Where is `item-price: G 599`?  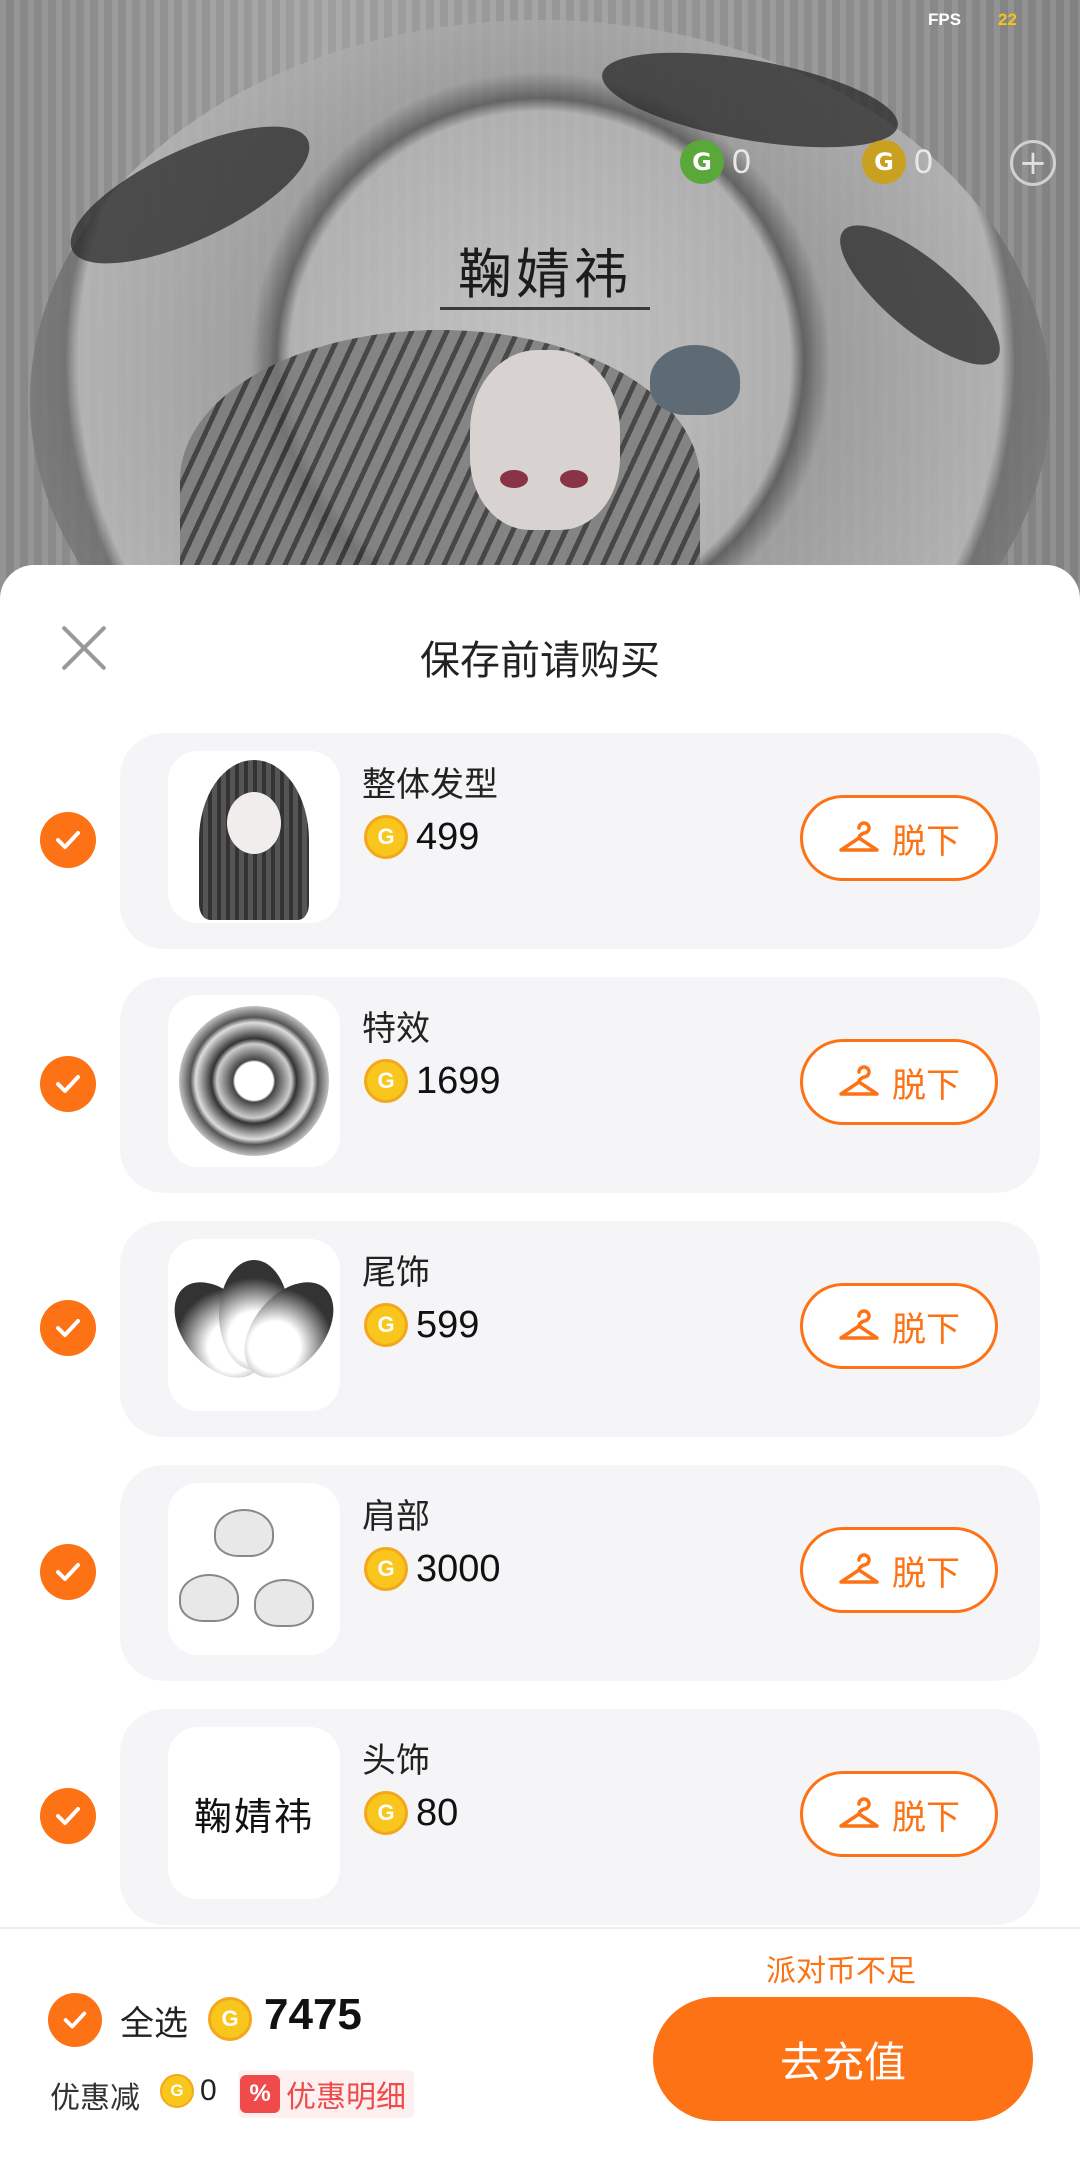
item-price: G 599 is located at coordinates (421, 1325).